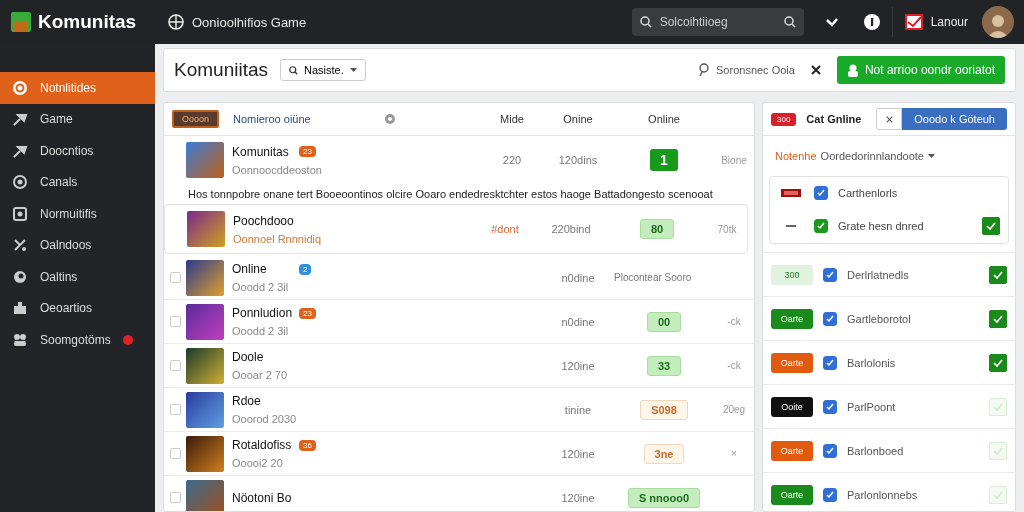 The image size is (1024, 512). What do you see at coordinates (323, 70) in the screenshot?
I see `filter-dropdown: Nasiste.` at bounding box center [323, 70].